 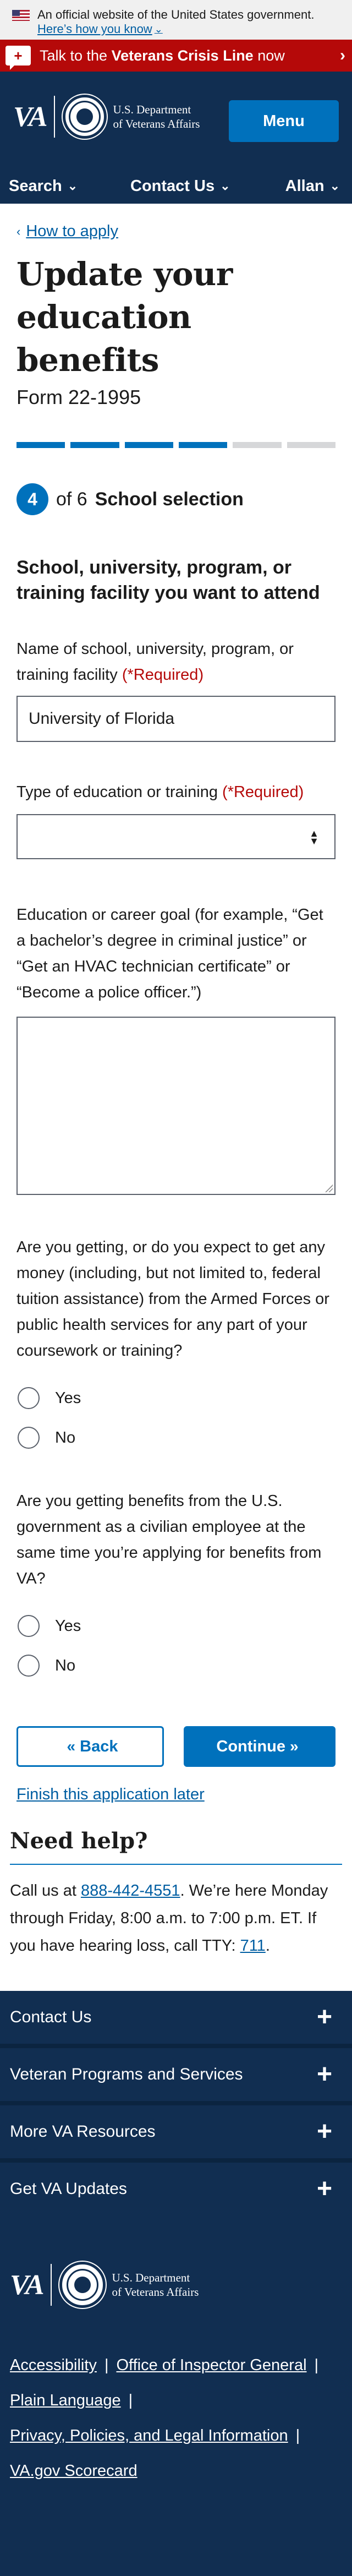 I want to click on funding-radio-group: Yes No, so click(x=176, y=1418).